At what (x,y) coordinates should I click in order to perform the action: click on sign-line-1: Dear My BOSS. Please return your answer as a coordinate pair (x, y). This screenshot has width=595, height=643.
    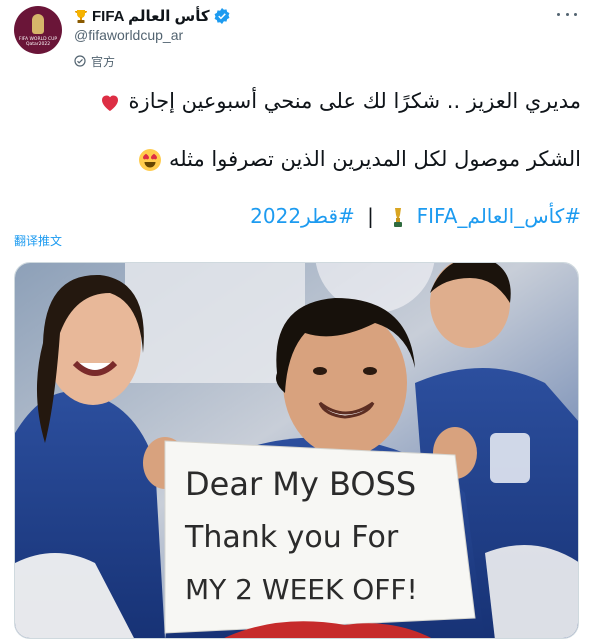
    Looking at the image, I should click on (300, 484).